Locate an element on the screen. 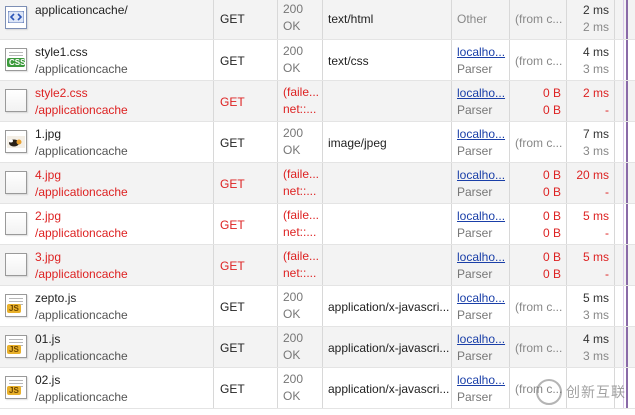 Image resolution: width=635 pixels, height=415 pixels. name-cell: 4.jpg /applicationcache is located at coordinates (107, 183).